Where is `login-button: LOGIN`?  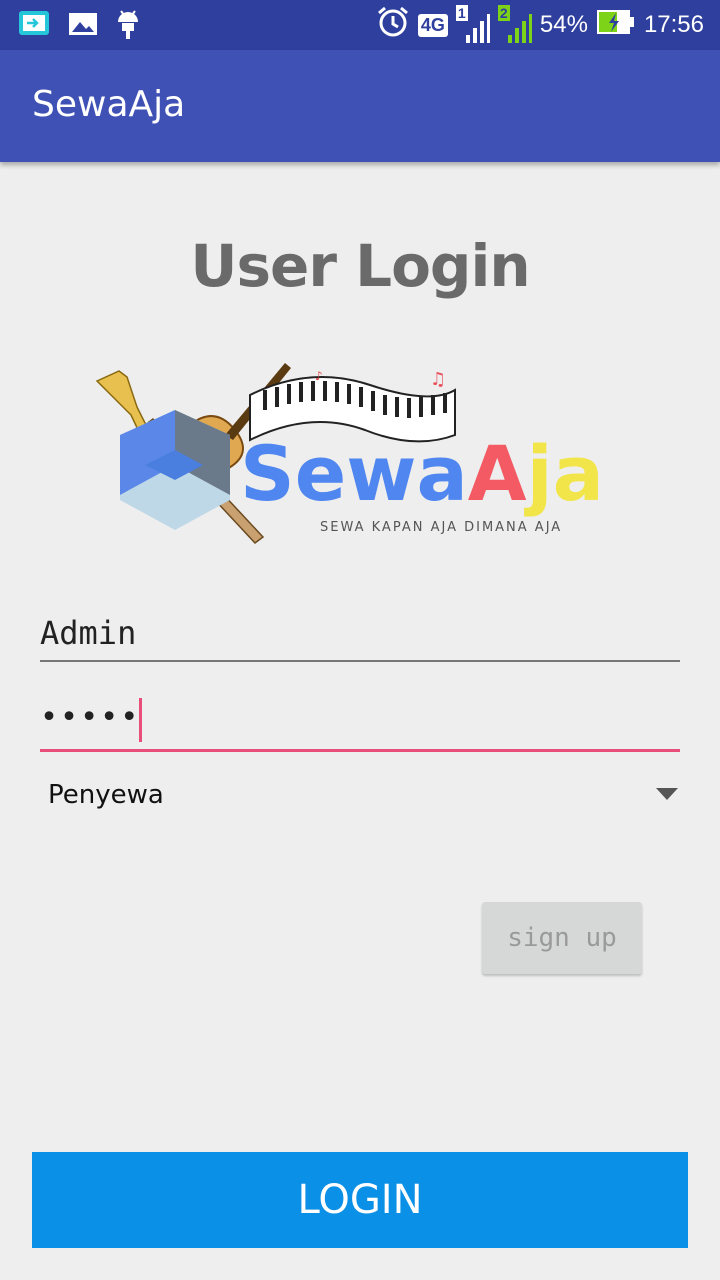 login-button: LOGIN is located at coordinates (360, 1200).